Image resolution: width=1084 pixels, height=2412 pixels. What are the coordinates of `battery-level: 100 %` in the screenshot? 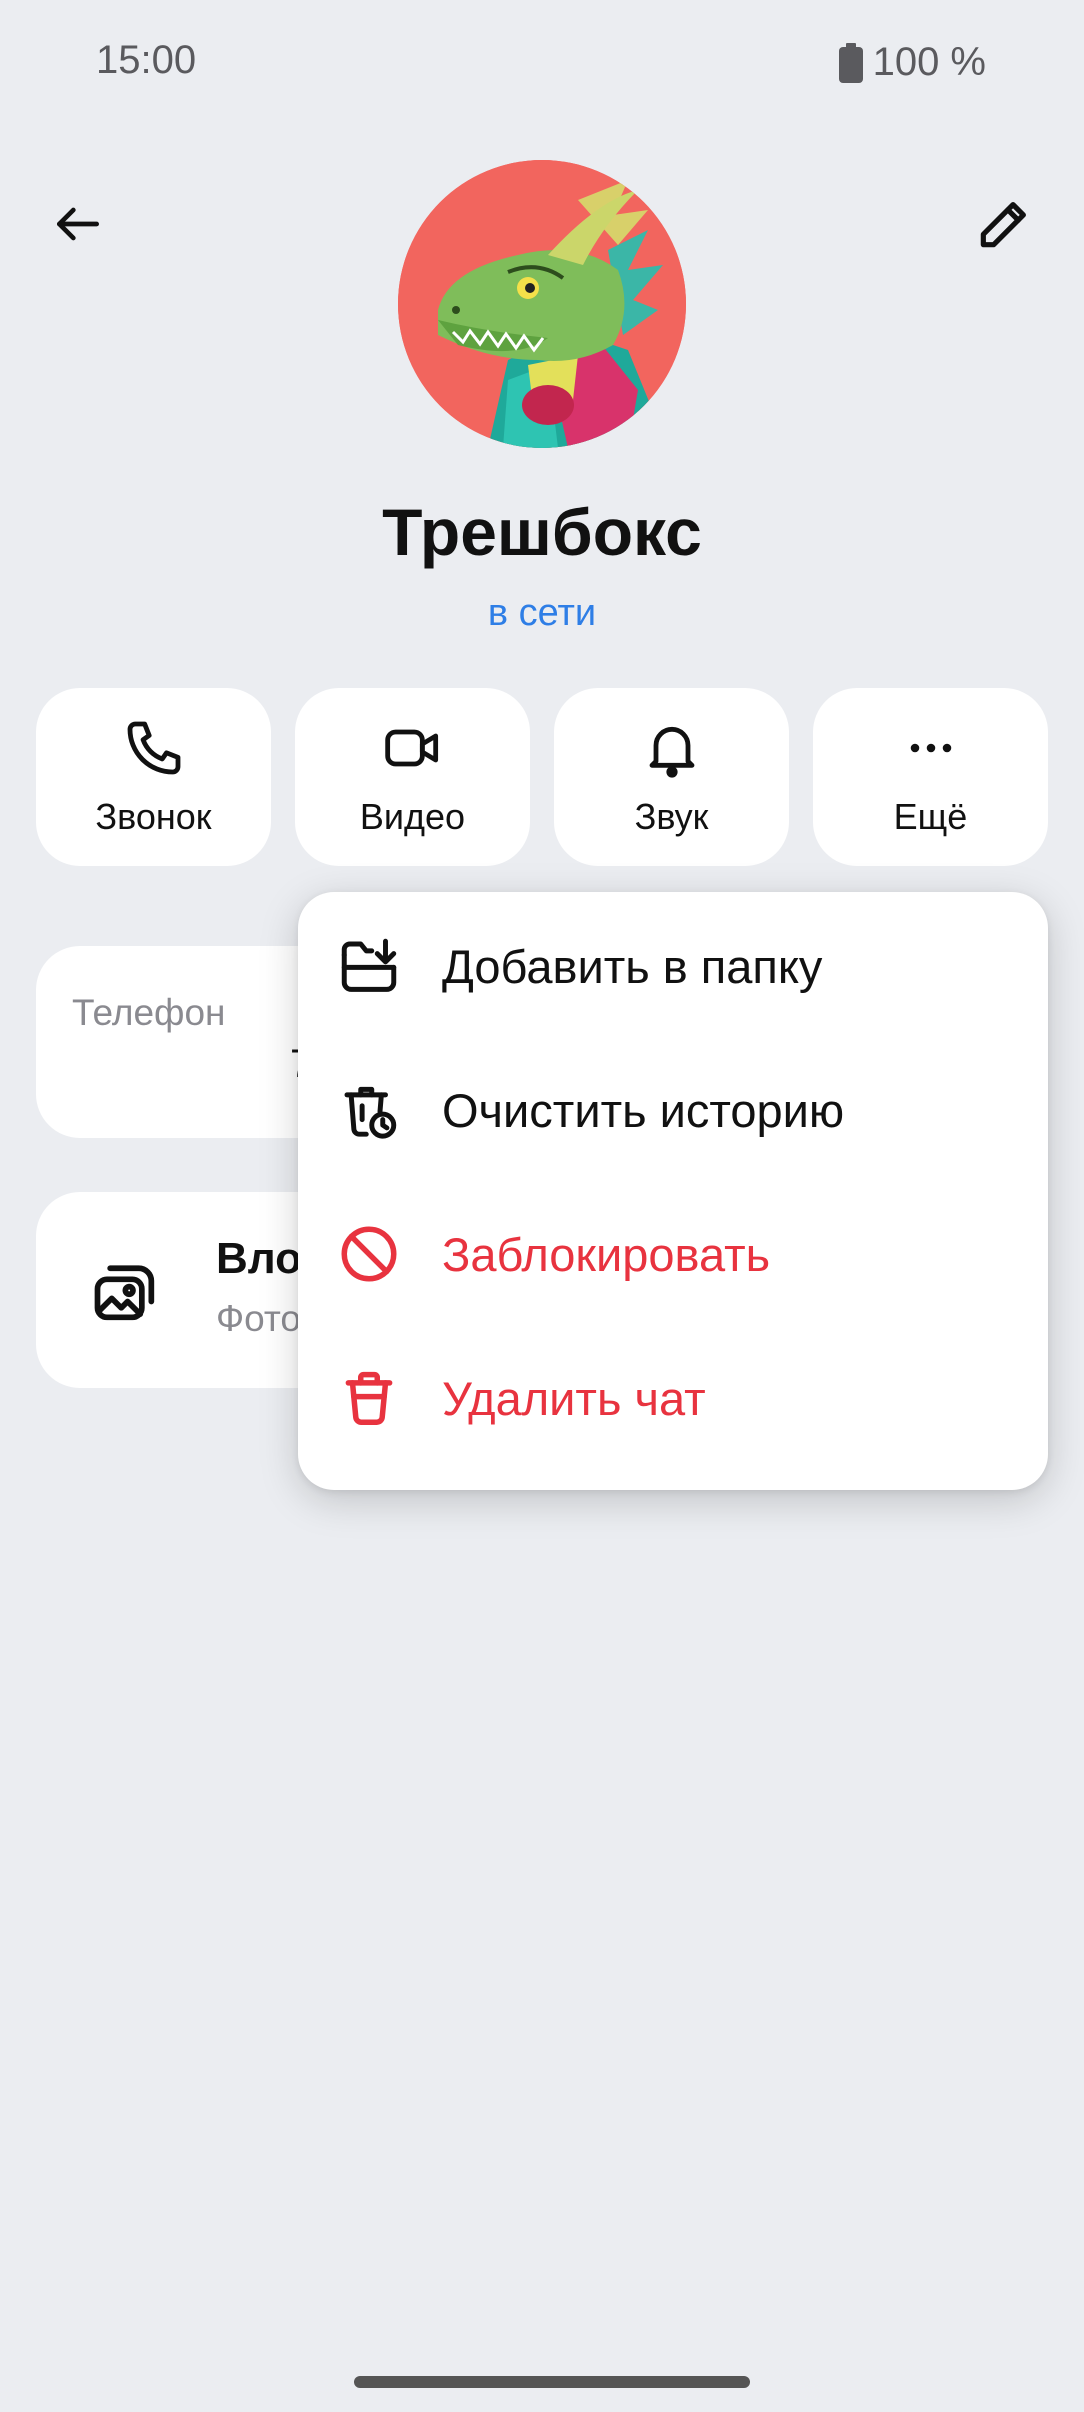 It's located at (929, 62).